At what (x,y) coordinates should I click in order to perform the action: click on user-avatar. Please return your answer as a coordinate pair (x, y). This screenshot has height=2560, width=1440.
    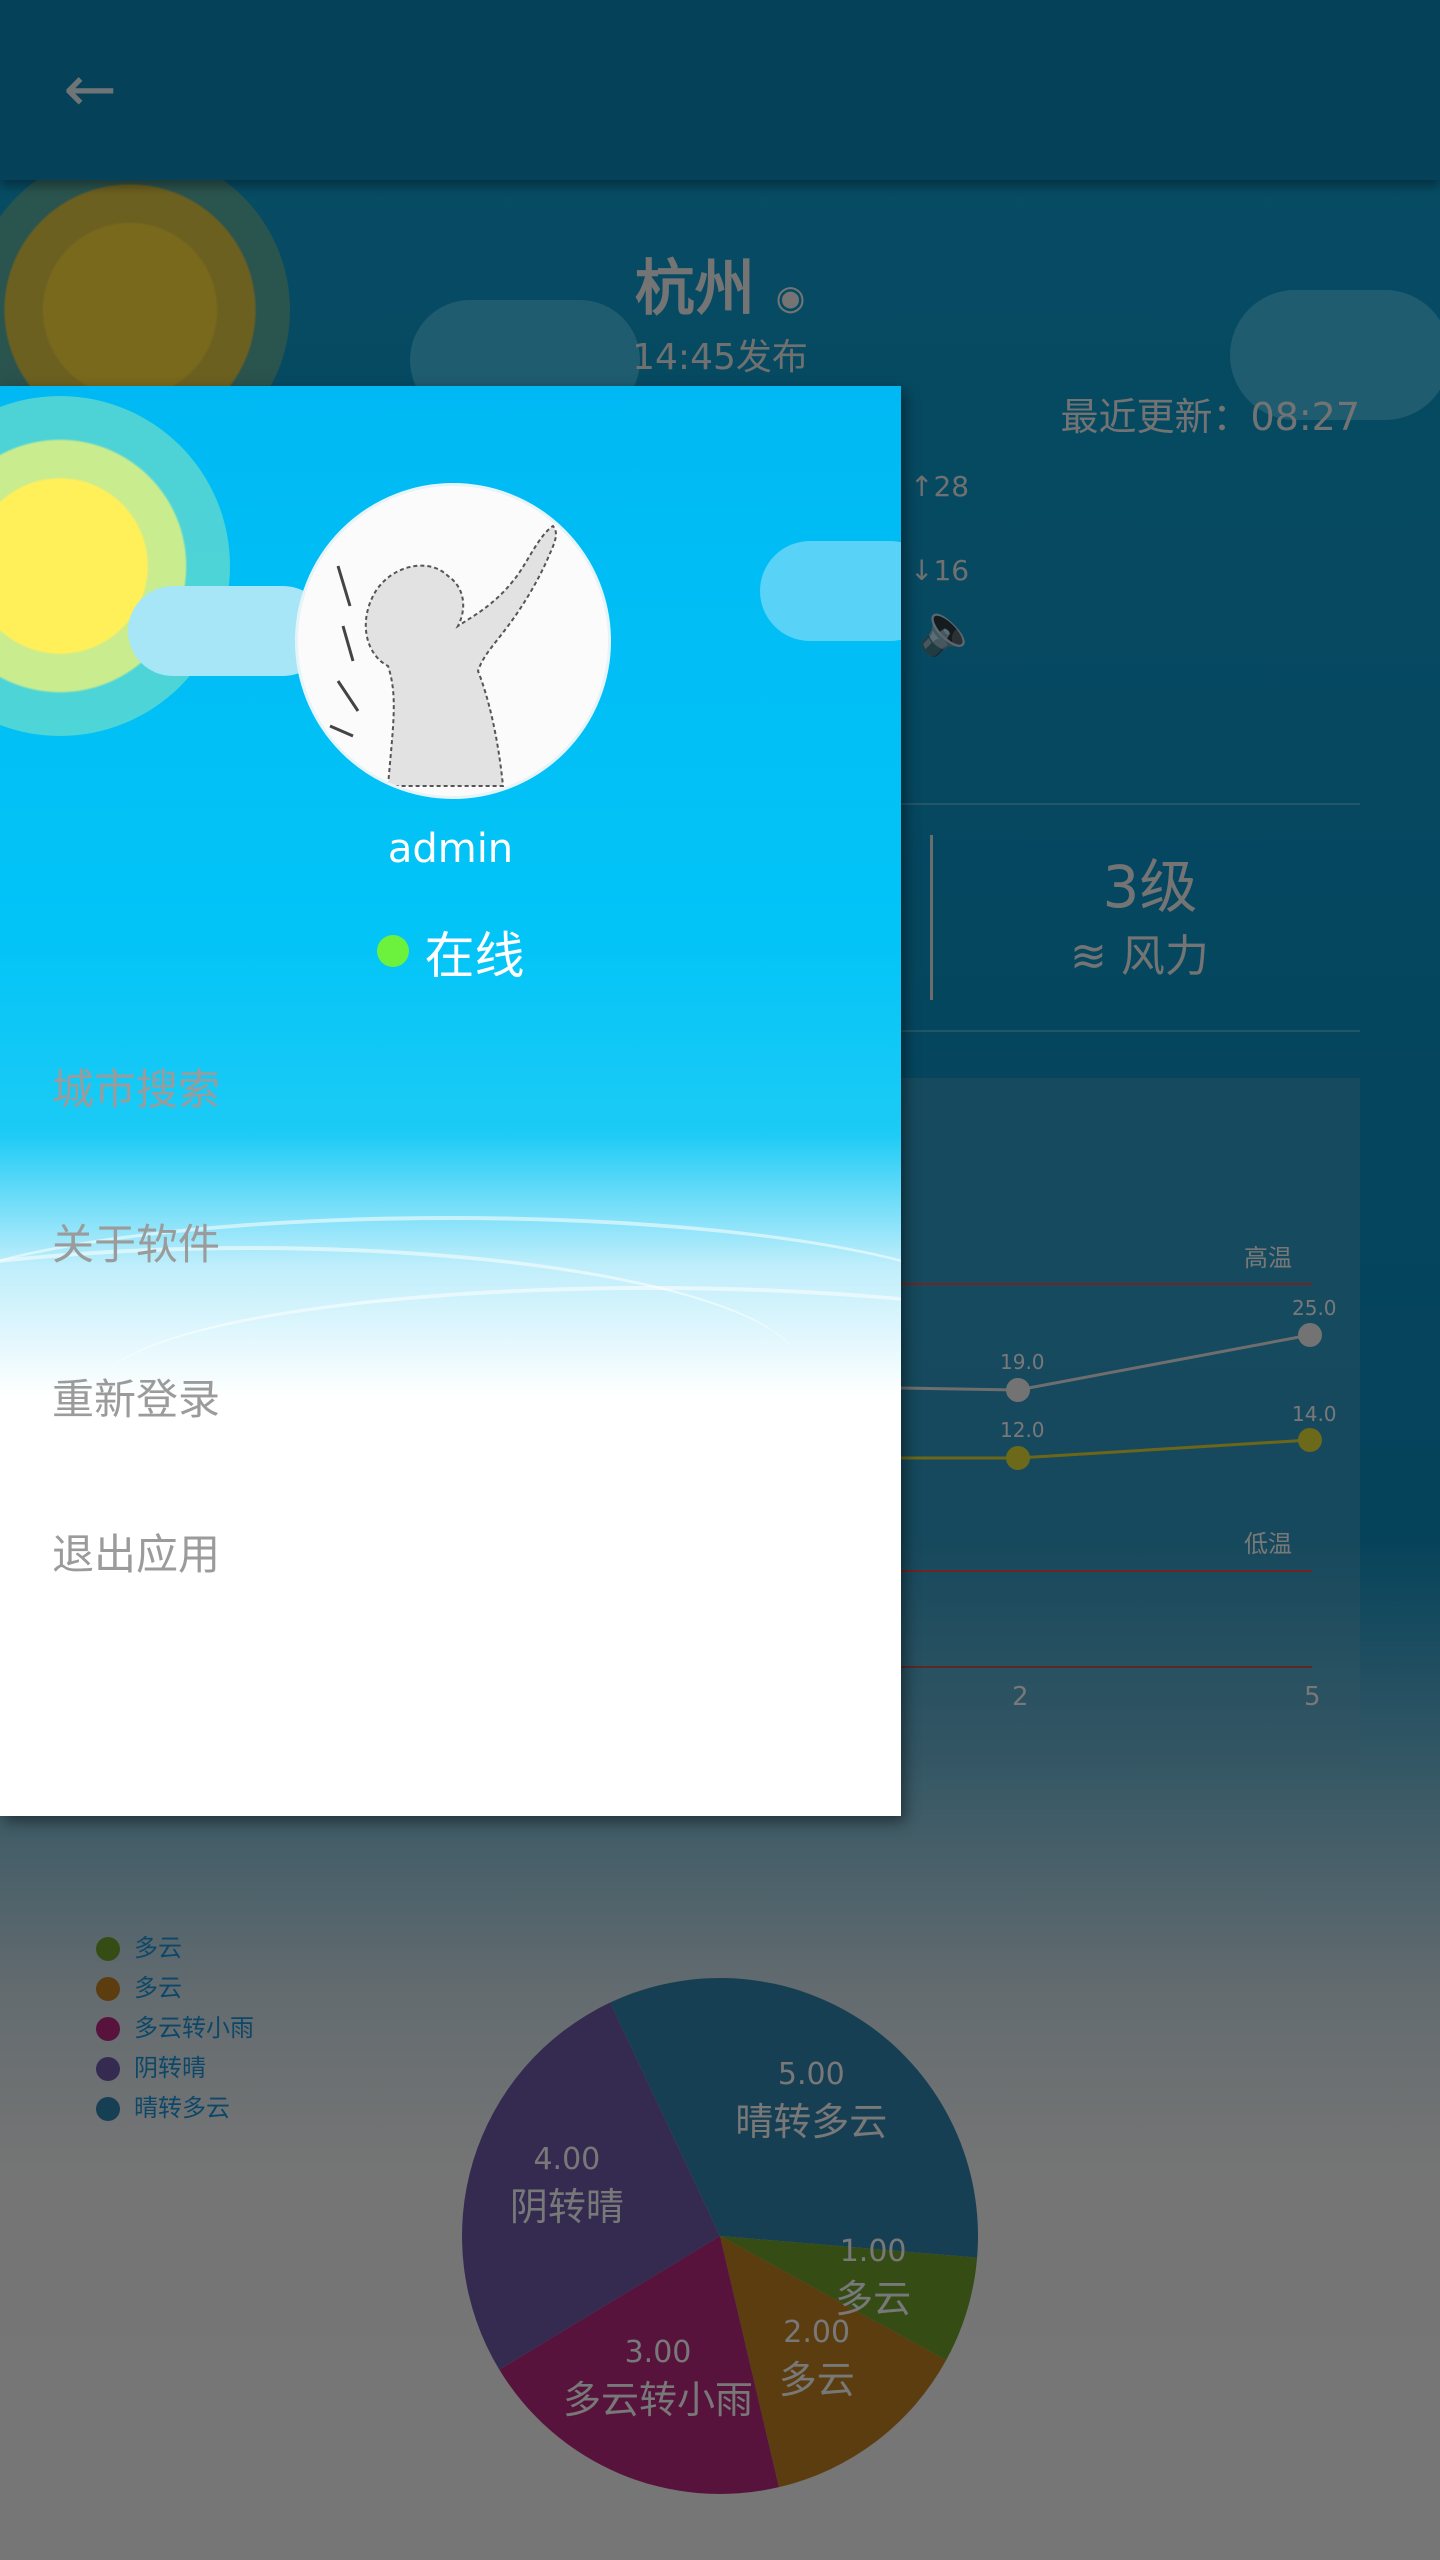
    Looking at the image, I should click on (453, 641).